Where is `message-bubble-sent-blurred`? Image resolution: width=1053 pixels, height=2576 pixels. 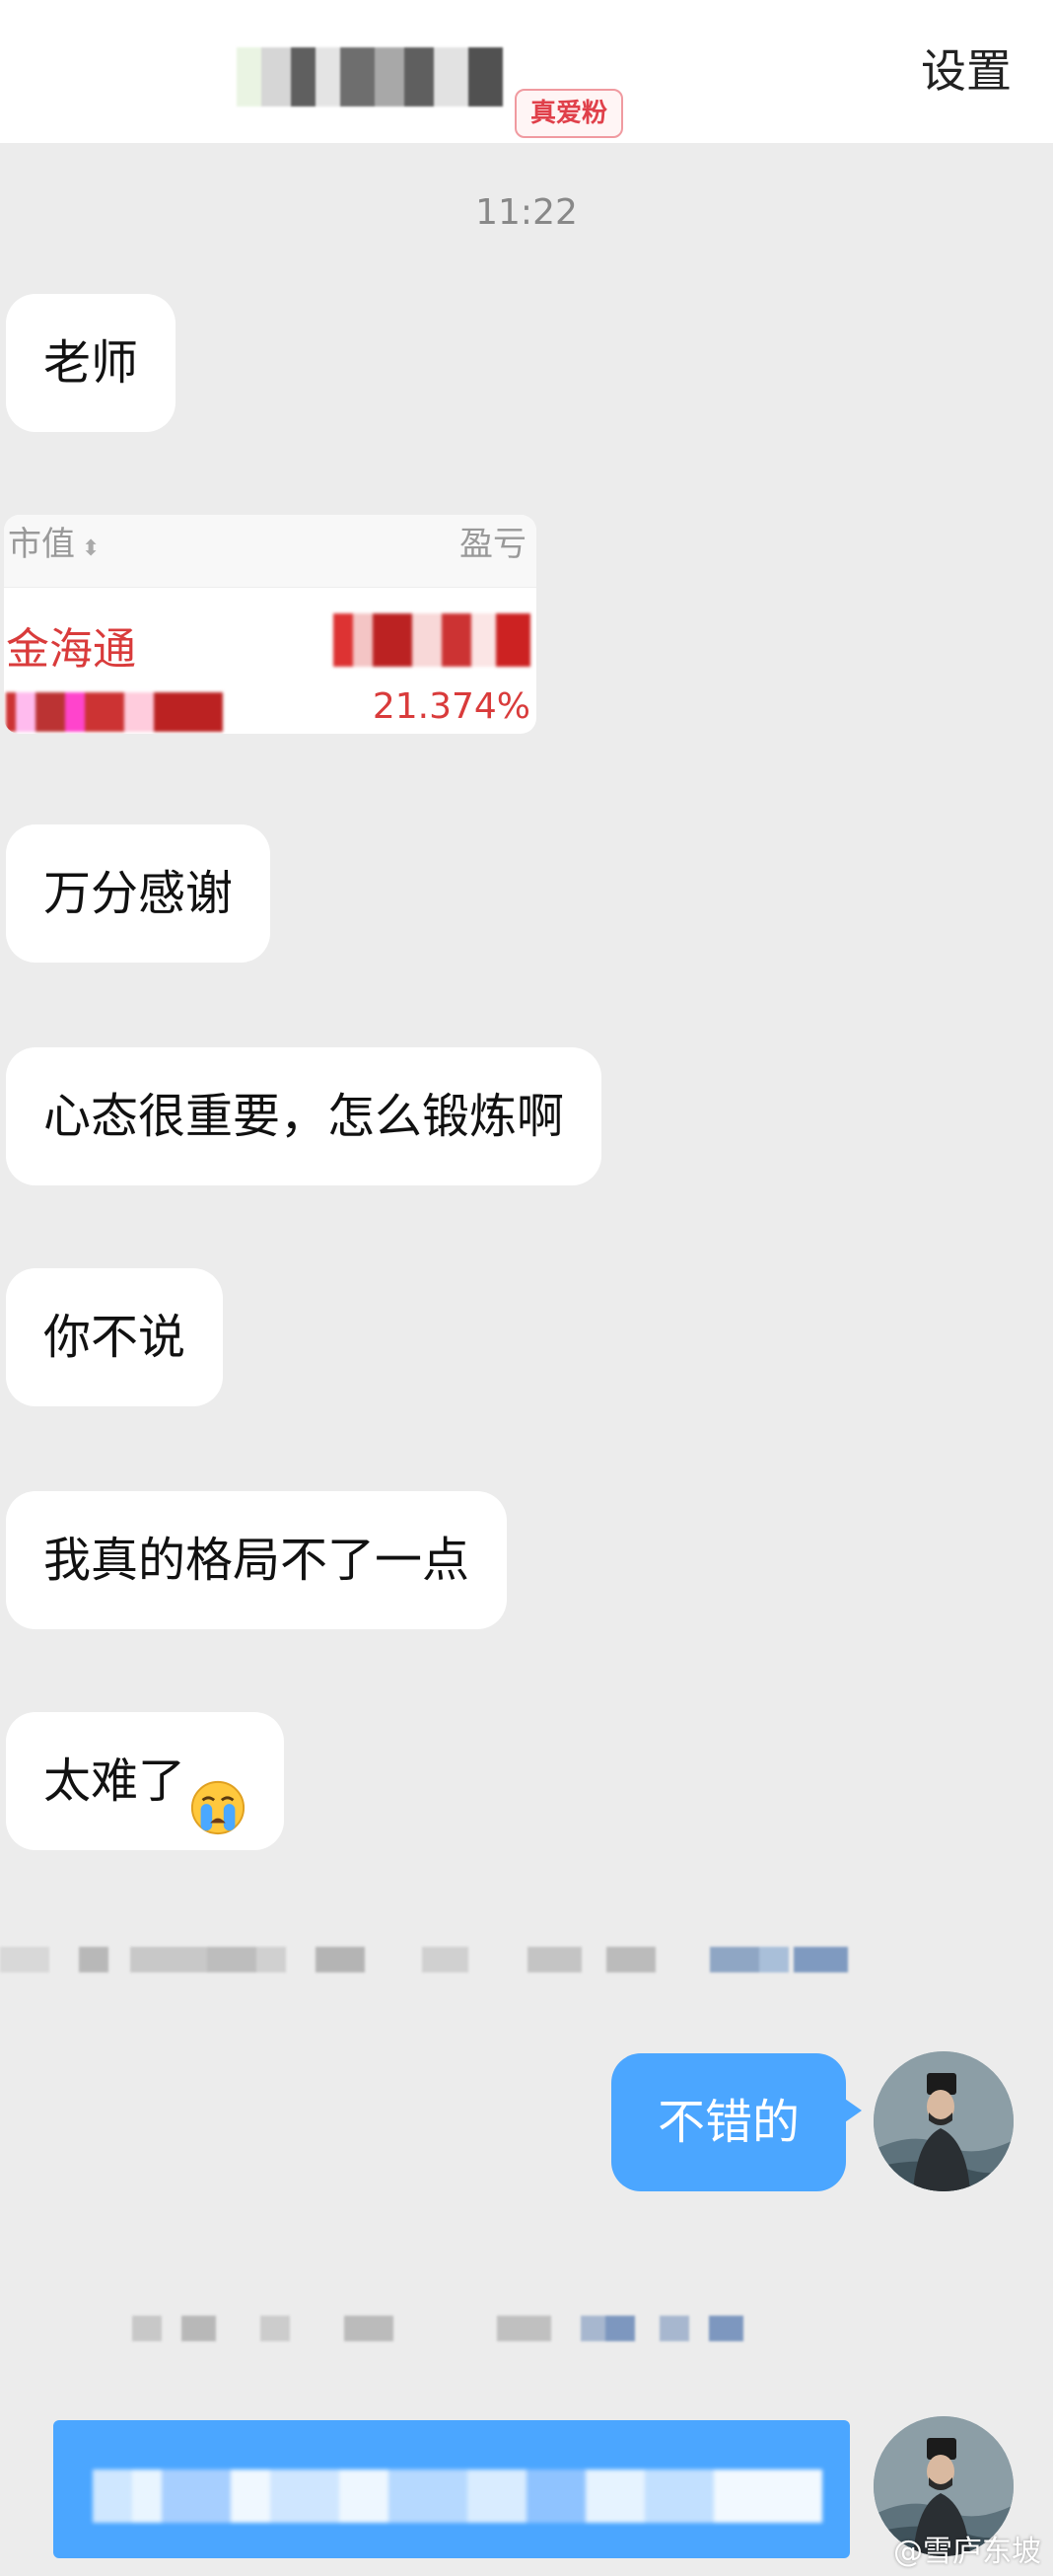
message-bubble-sent-blurred is located at coordinates (452, 2489).